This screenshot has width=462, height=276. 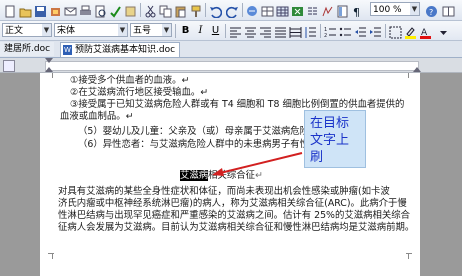 What do you see at coordinates (345, 30) in the screenshot?
I see `bullets-icon` at bounding box center [345, 30].